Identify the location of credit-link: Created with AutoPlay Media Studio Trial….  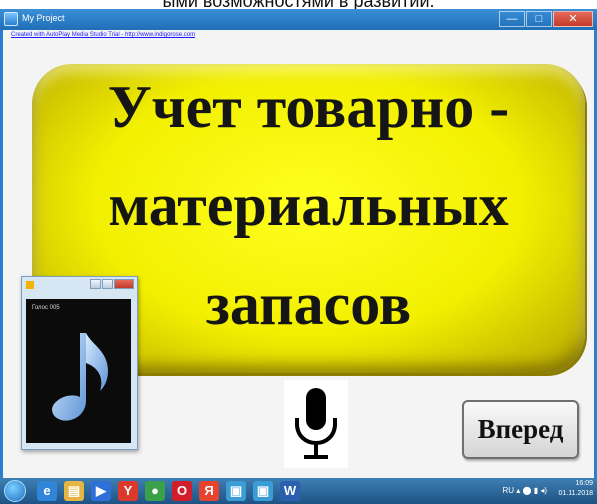
(103, 35).